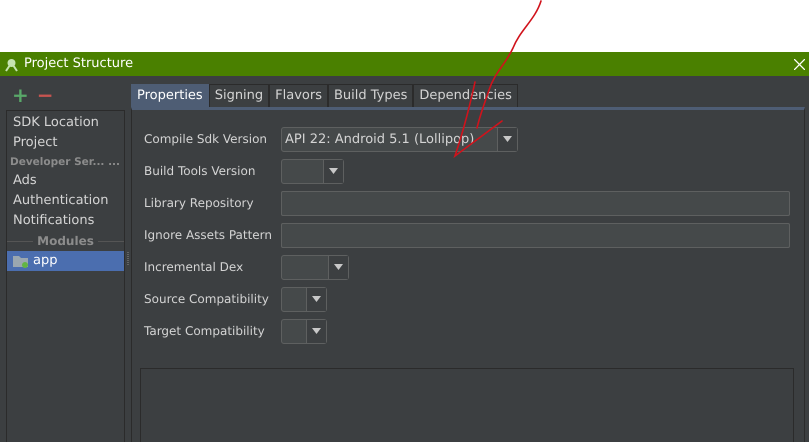  I want to click on tab: Flavors, so click(298, 95).